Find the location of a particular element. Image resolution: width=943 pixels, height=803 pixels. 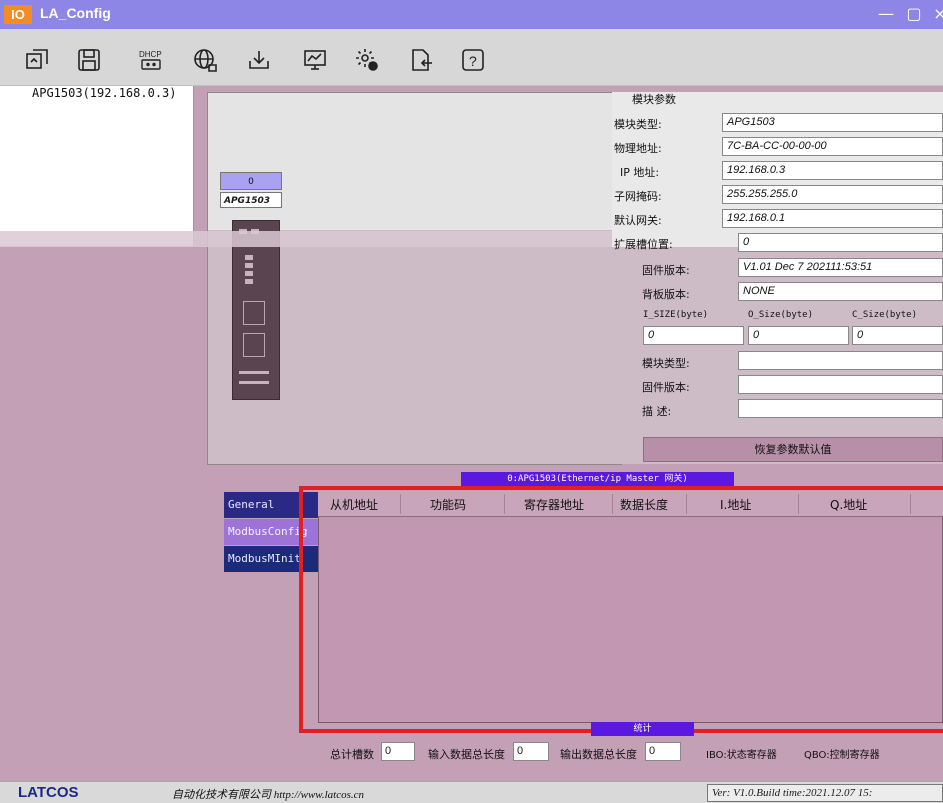

subnet-mask-field: 255.255.255.0 is located at coordinates (832, 194).